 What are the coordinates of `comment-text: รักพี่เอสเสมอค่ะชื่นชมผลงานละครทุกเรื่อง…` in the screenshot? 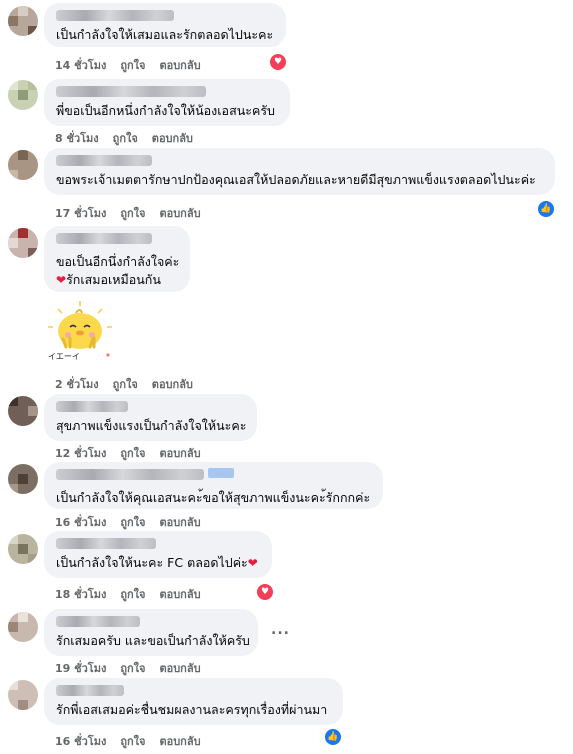 It's located at (192, 709).